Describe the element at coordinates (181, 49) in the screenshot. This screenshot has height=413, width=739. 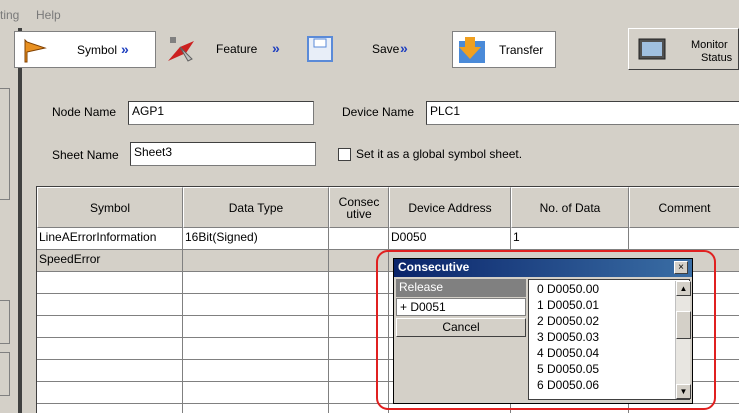
I see `pliers-icon` at that location.